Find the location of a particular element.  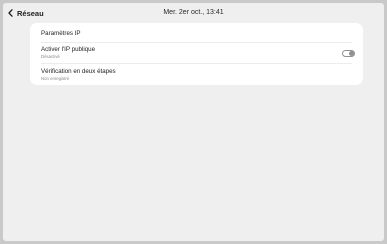

status-time: Mer. 2er oct., 13:41 is located at coordinates (193, 12).